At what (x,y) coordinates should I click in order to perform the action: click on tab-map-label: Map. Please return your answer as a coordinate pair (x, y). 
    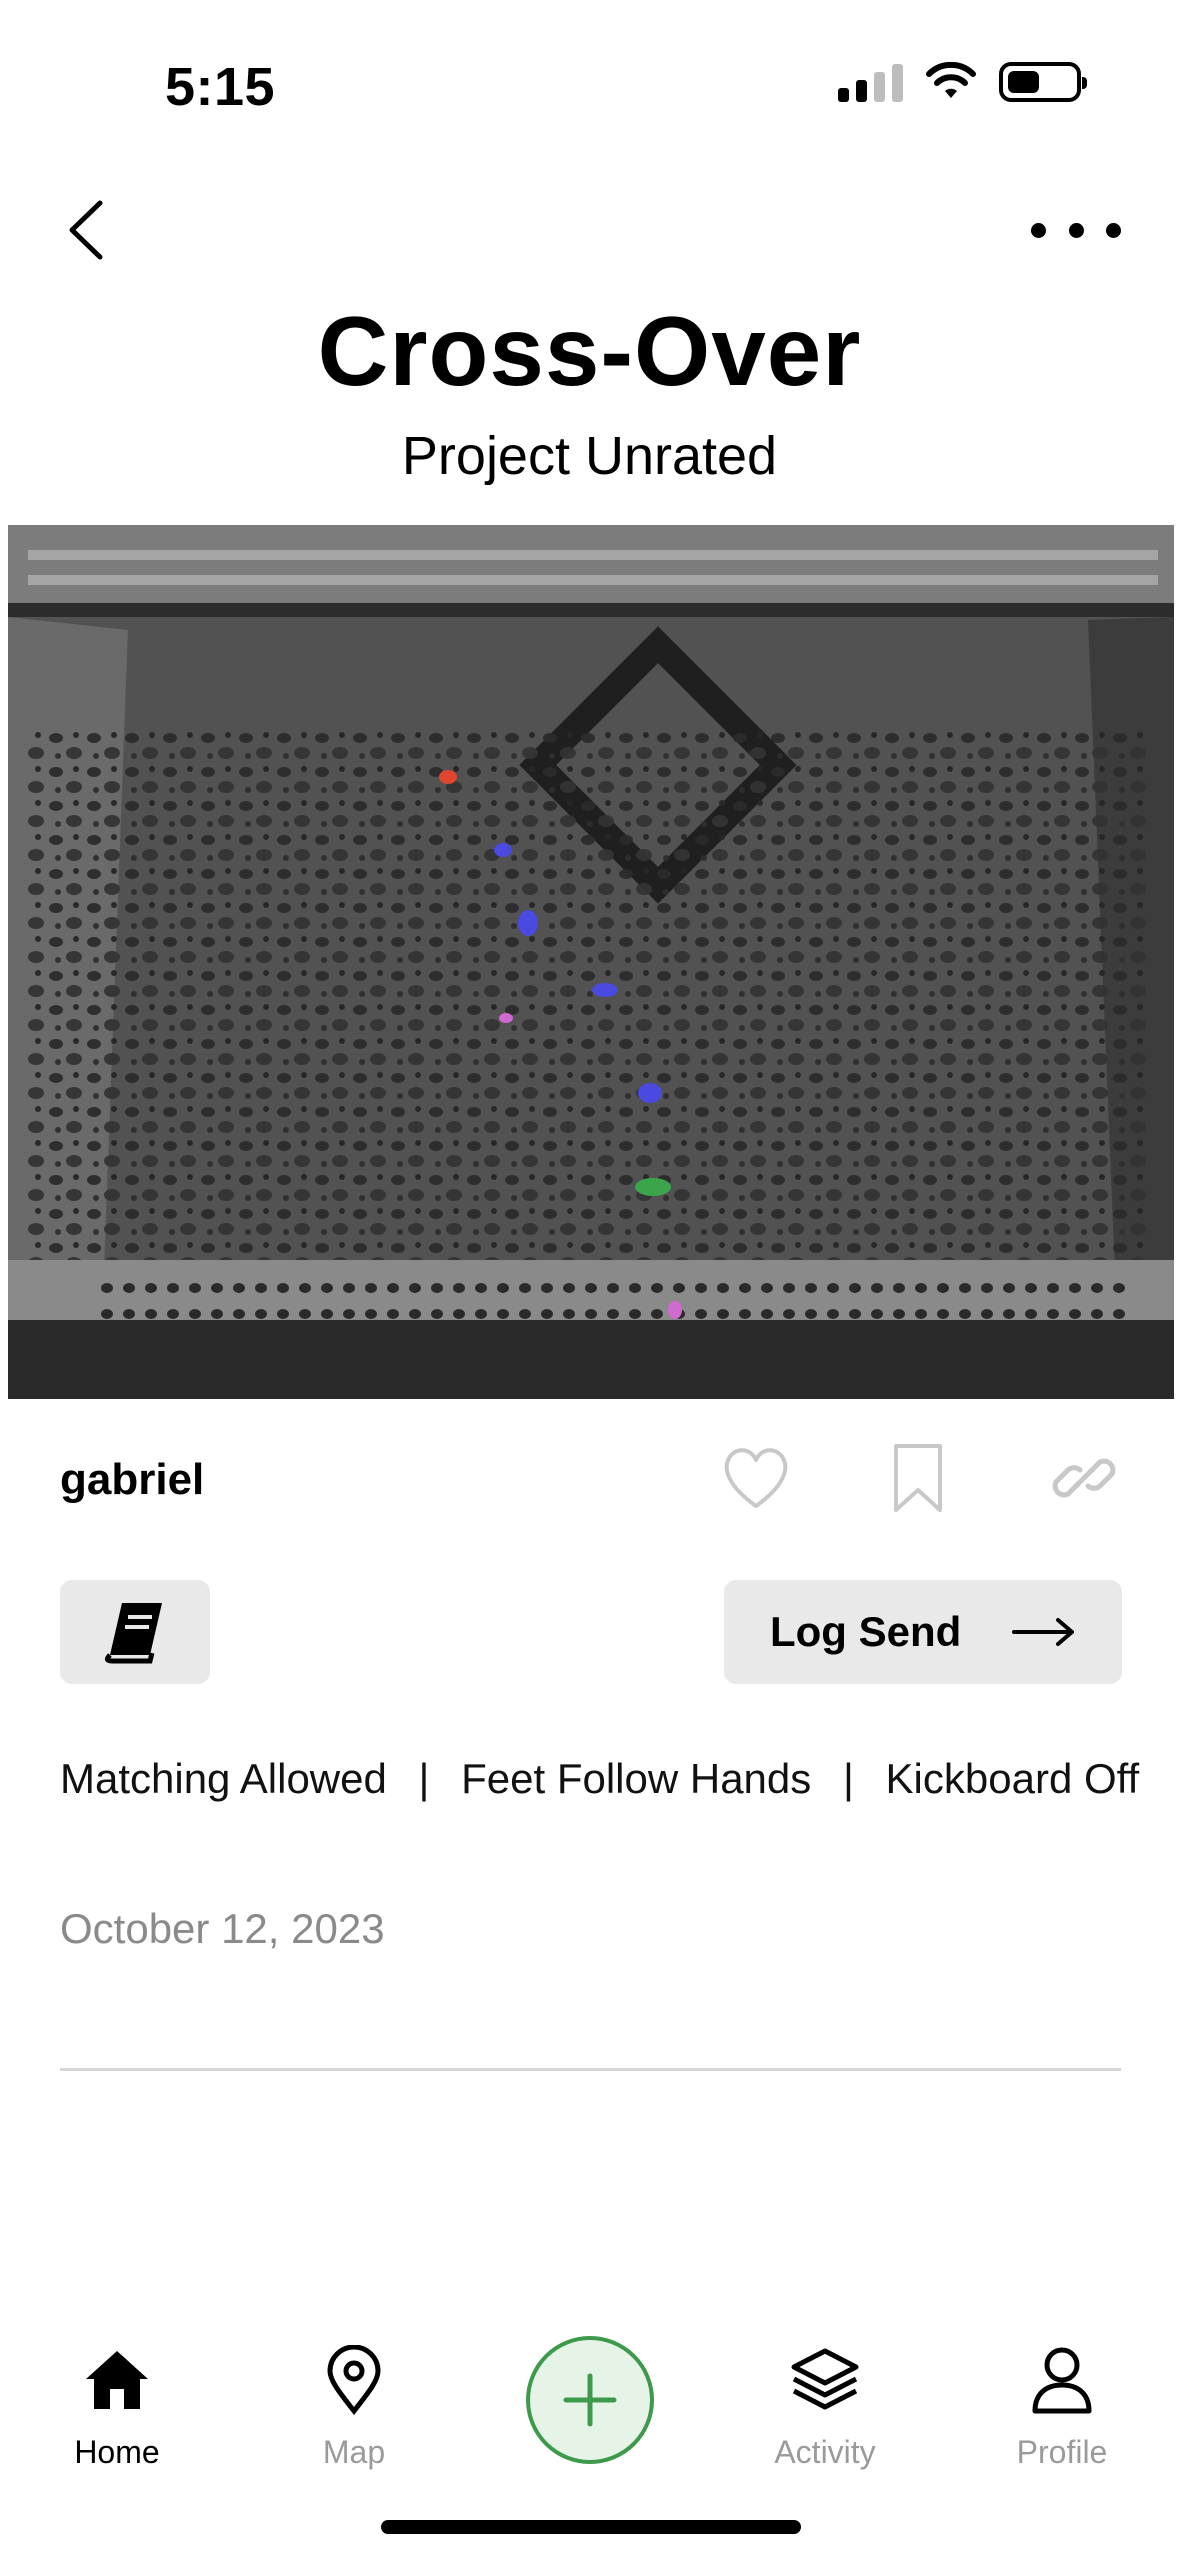
    Looking at the image, I should click on (354, 2452).